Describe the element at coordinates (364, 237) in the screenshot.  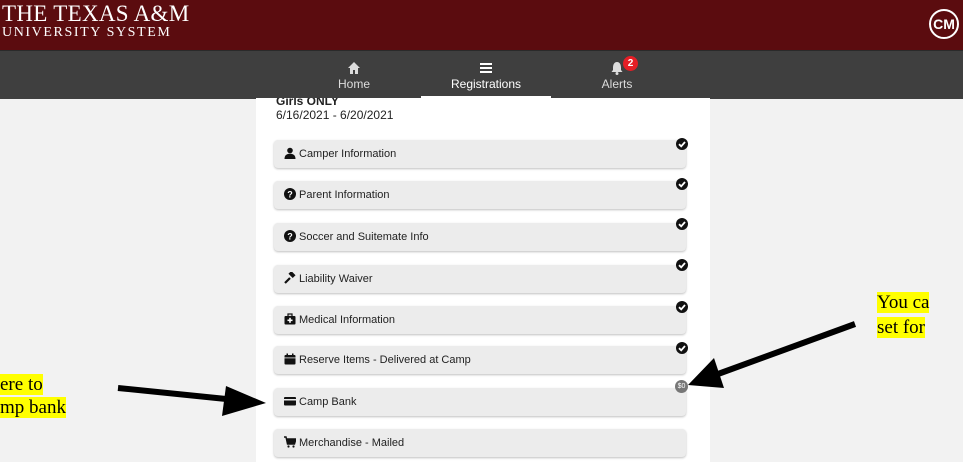
I see `section-label: Soccer and Suitemate Info` at that location.